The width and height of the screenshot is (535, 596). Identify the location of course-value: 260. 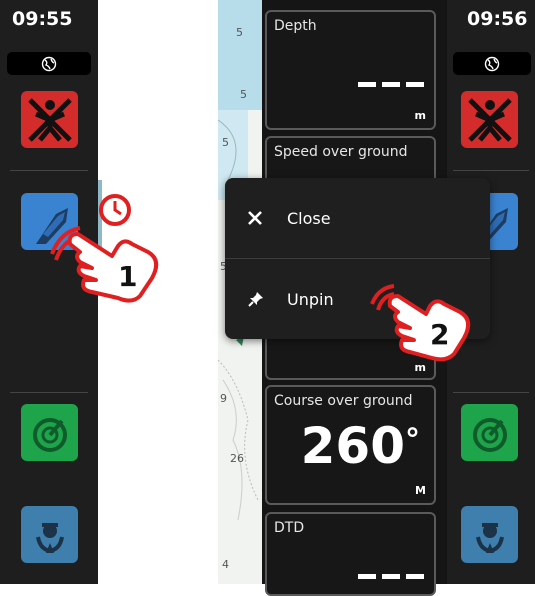
(352, 446).